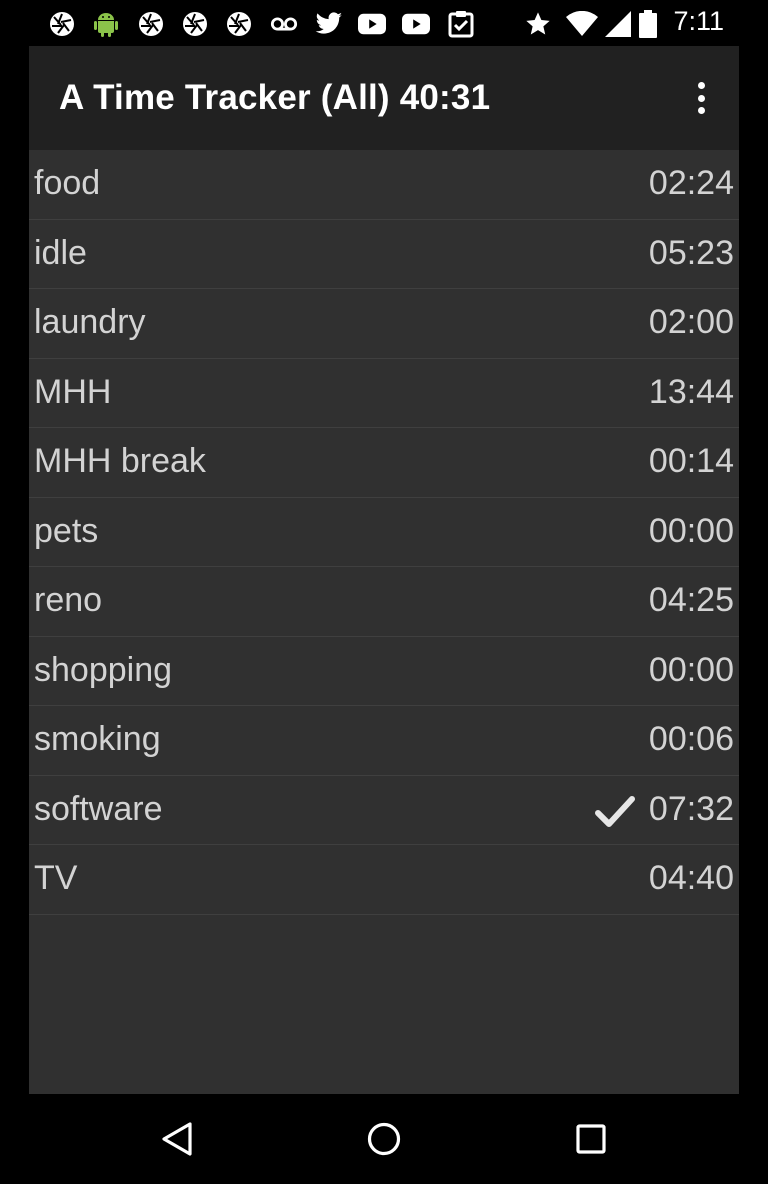 Image resolution: width=768 pixels, height=1184 pixels. What do you see at coordinates (701, 98) in the screenshot?
I see `more-vert-icon` at bounding box center [701, 98].